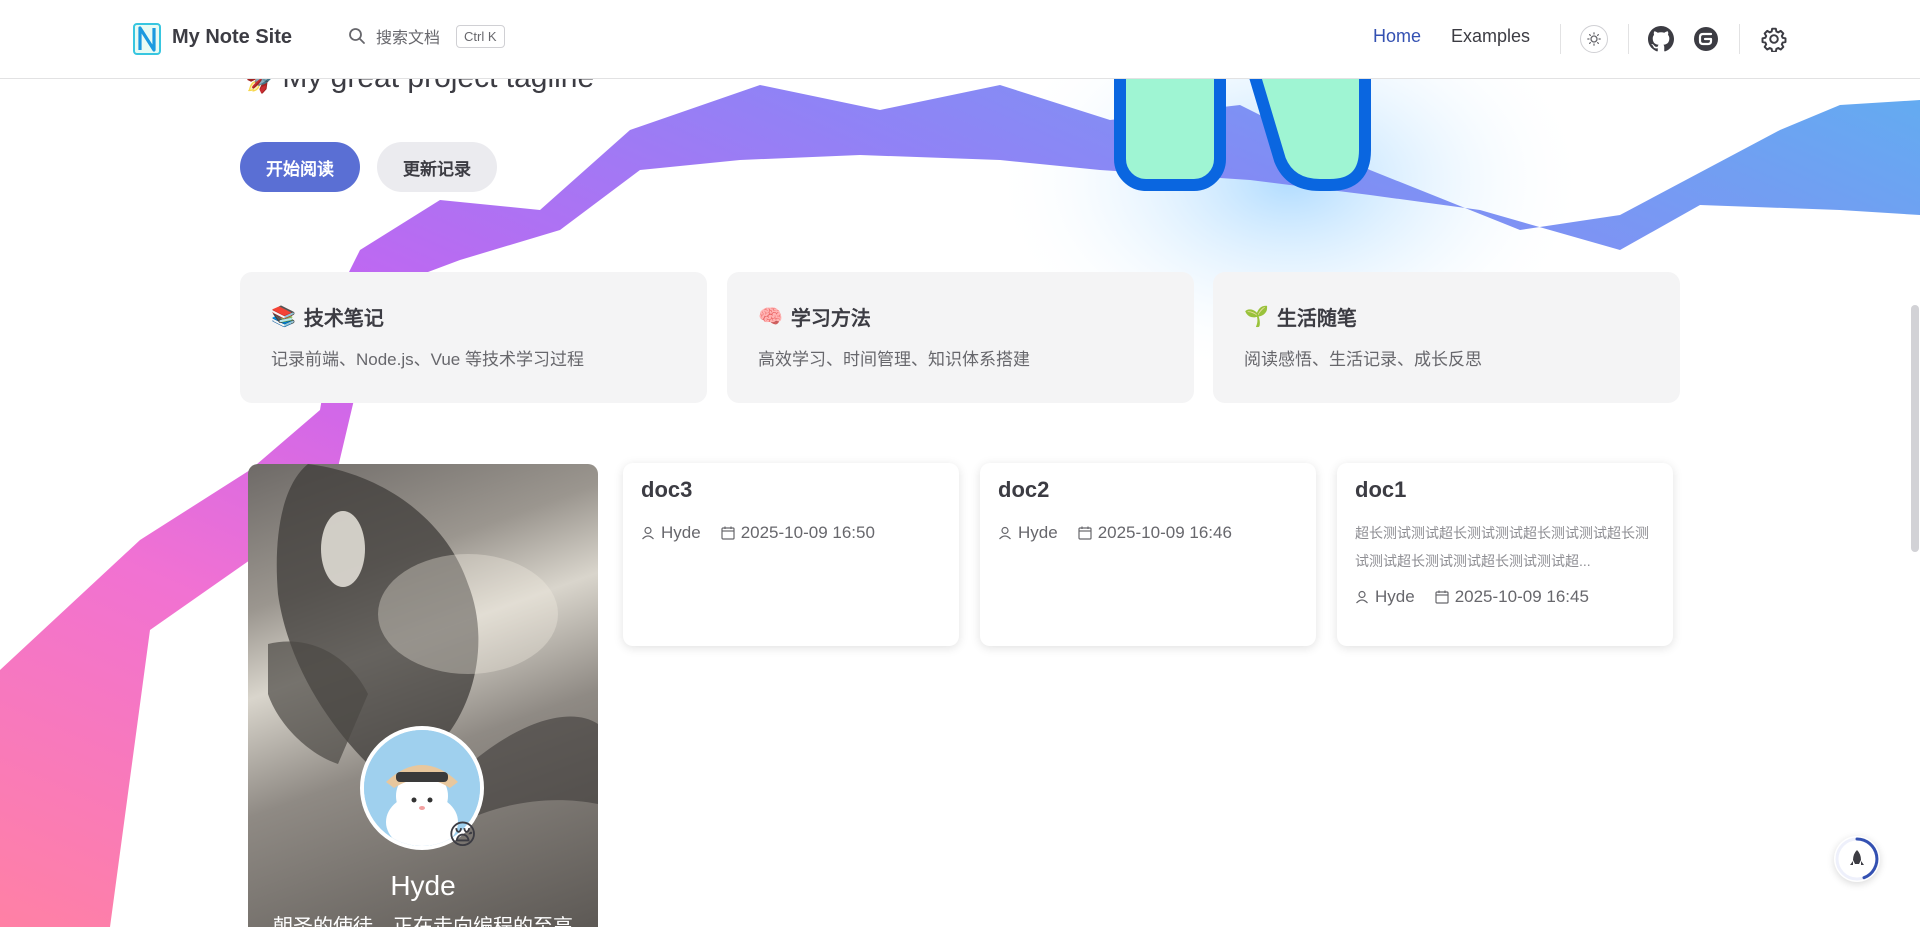 The width and height of the screenshot is (1920, 927). What do you see at coordinates (423, 885) in the screenshot?
I see `profile-name: Hyde` at bounding box center [423, 885].